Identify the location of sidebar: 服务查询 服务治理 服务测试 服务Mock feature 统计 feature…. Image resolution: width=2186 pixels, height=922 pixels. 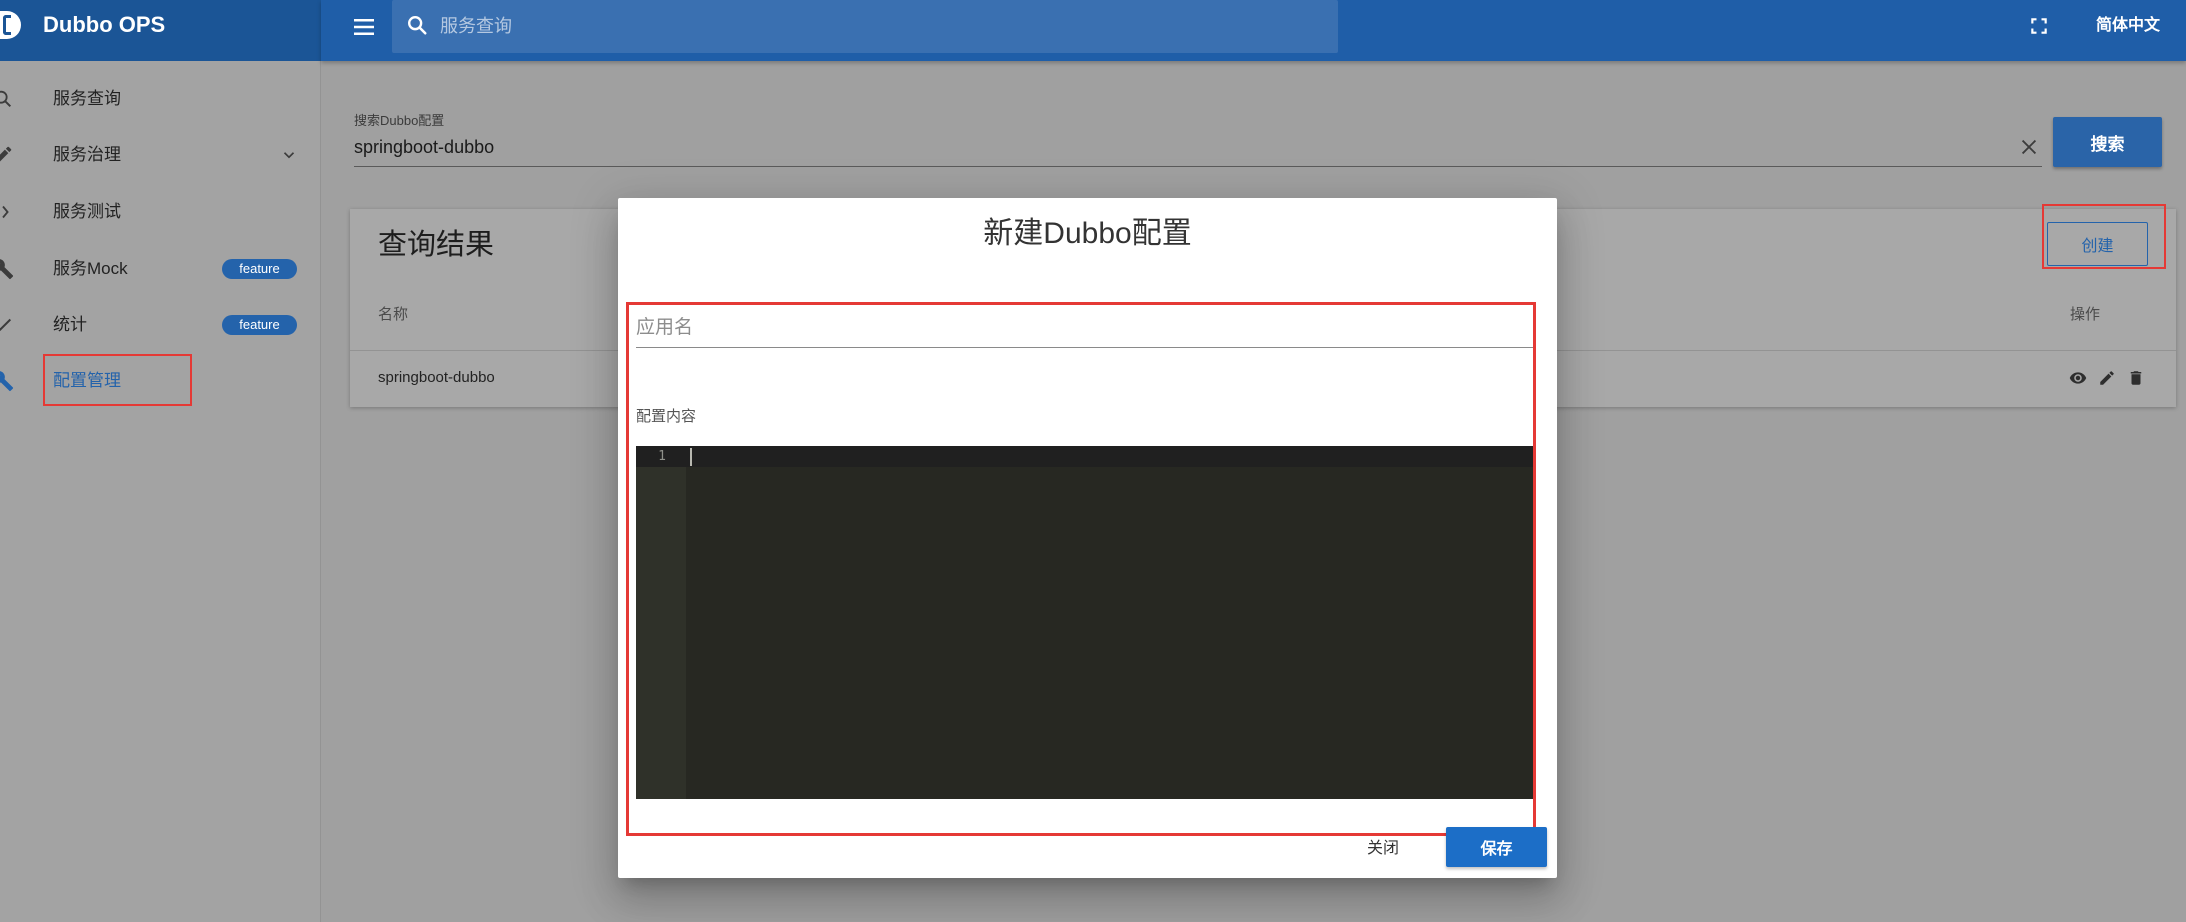
(160, 491).